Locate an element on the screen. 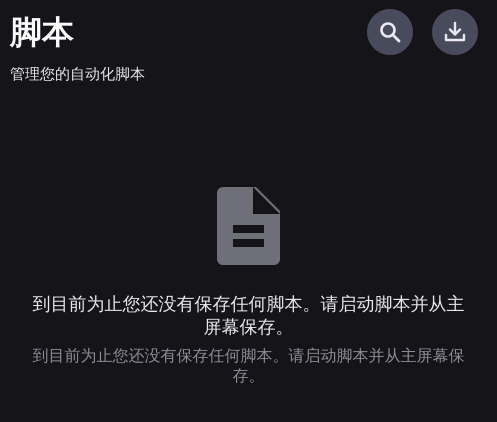  document-icon is located at coordinates (248, 225).